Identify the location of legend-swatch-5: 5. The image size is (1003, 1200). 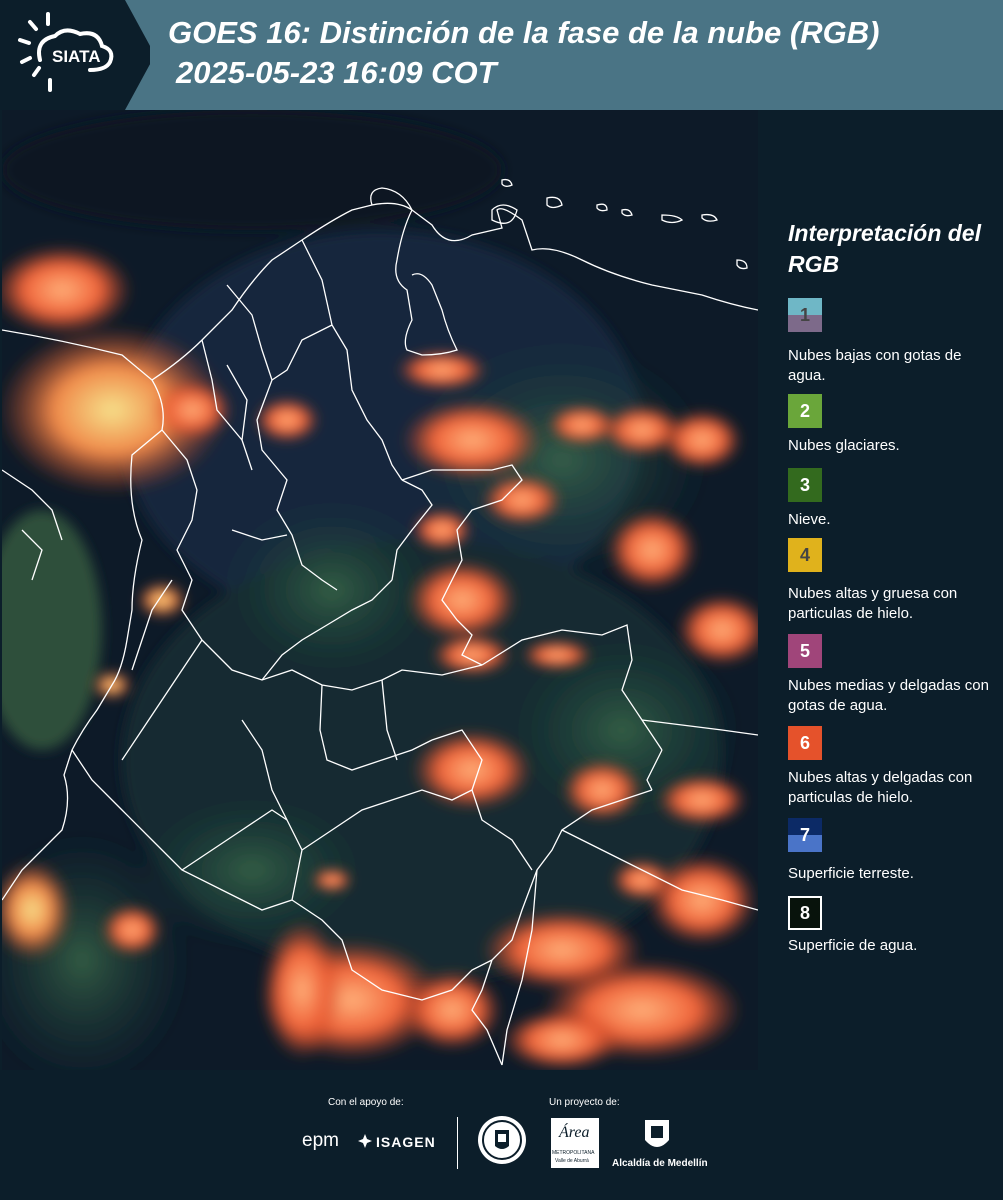
(805, 651).